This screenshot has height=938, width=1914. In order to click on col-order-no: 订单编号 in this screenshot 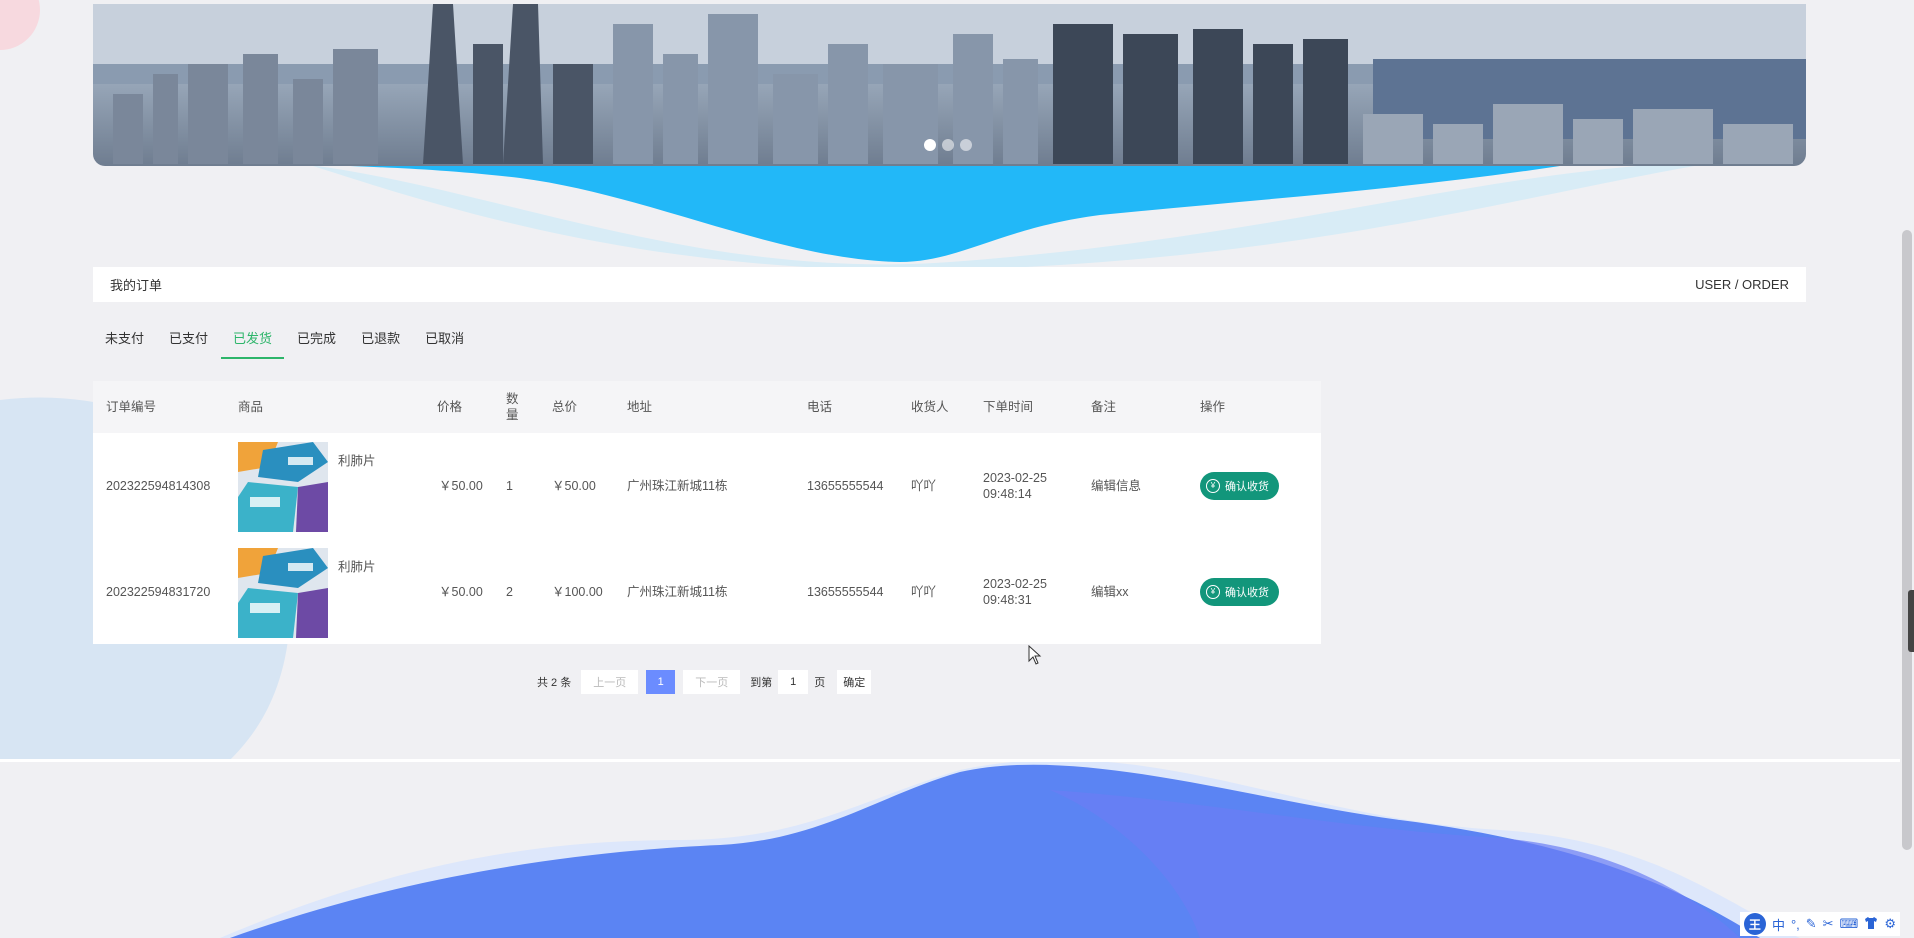, I will do `click(131, 407)`.